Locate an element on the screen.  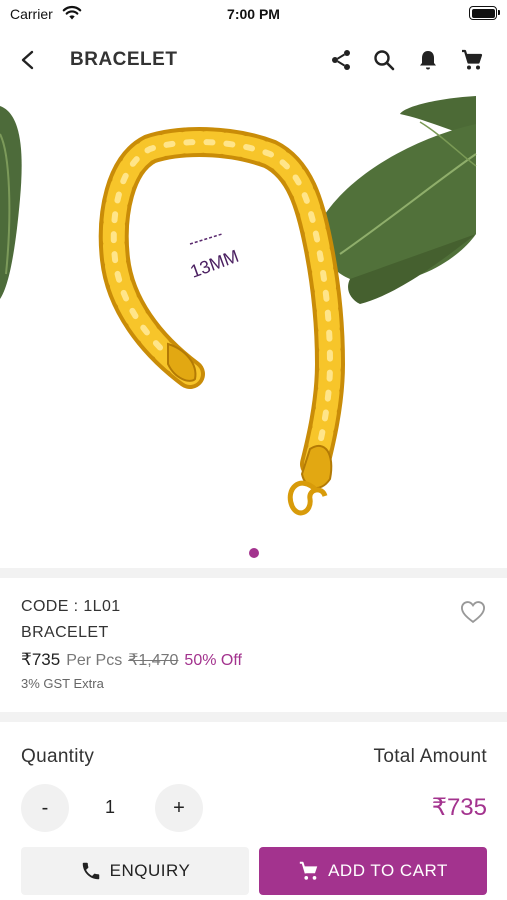
search-icon is located at coordinates (384, 60).